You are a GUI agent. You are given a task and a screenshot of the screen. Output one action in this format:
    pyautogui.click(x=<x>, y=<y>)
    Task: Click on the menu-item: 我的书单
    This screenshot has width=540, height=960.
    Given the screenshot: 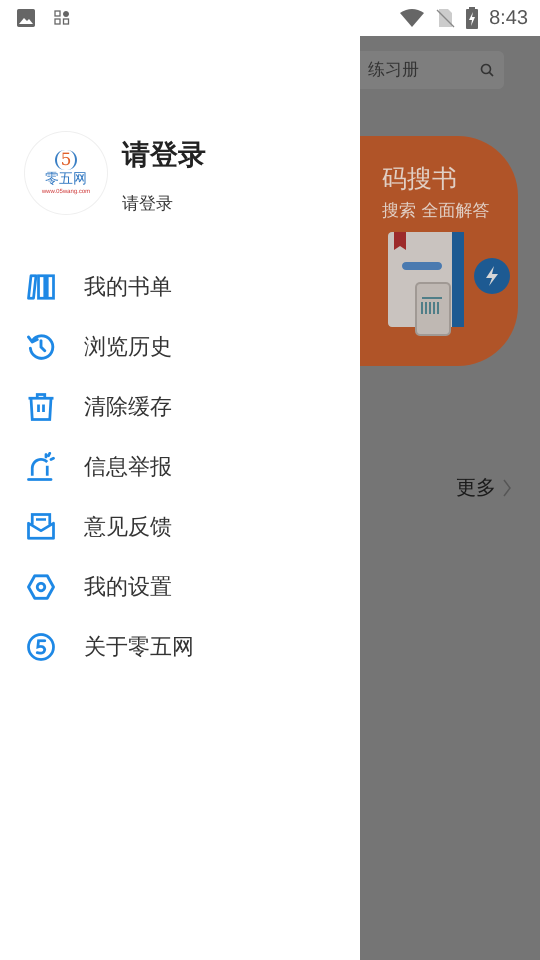 What is the action you would take?
    pyautogui.click(x=180, y=287)
    